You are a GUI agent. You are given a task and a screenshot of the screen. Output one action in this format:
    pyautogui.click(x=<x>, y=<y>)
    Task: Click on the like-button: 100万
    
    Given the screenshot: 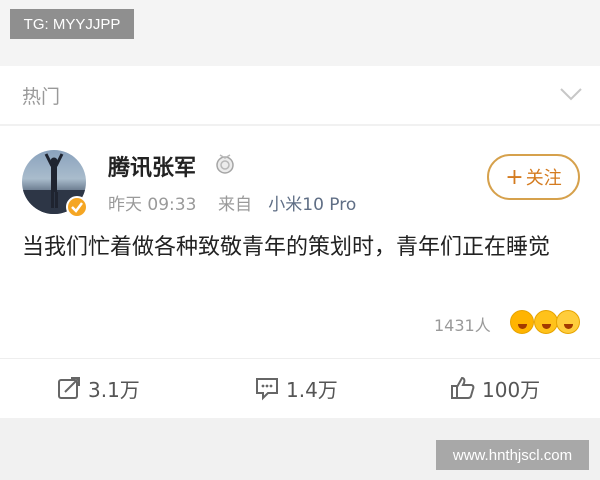 What is the action you would take?
    pyautogui.click(x=495, y=388)
    